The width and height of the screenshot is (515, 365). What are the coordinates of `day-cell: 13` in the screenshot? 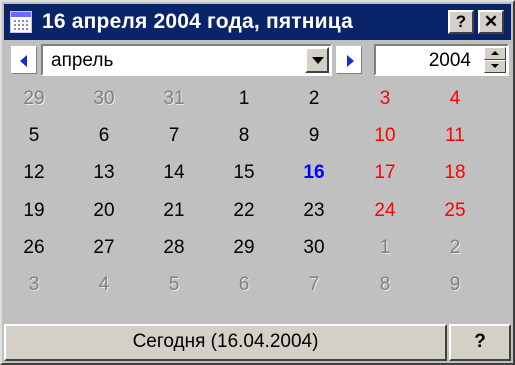 It's located at (104, 173).